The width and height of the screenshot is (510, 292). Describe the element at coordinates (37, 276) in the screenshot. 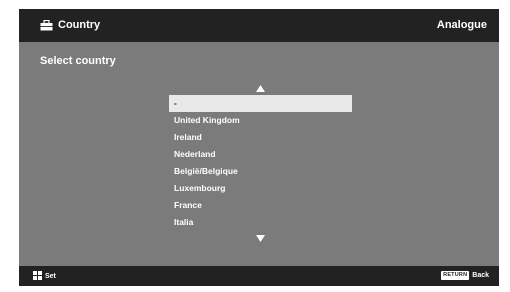

I see `dpad-icon` at that location.